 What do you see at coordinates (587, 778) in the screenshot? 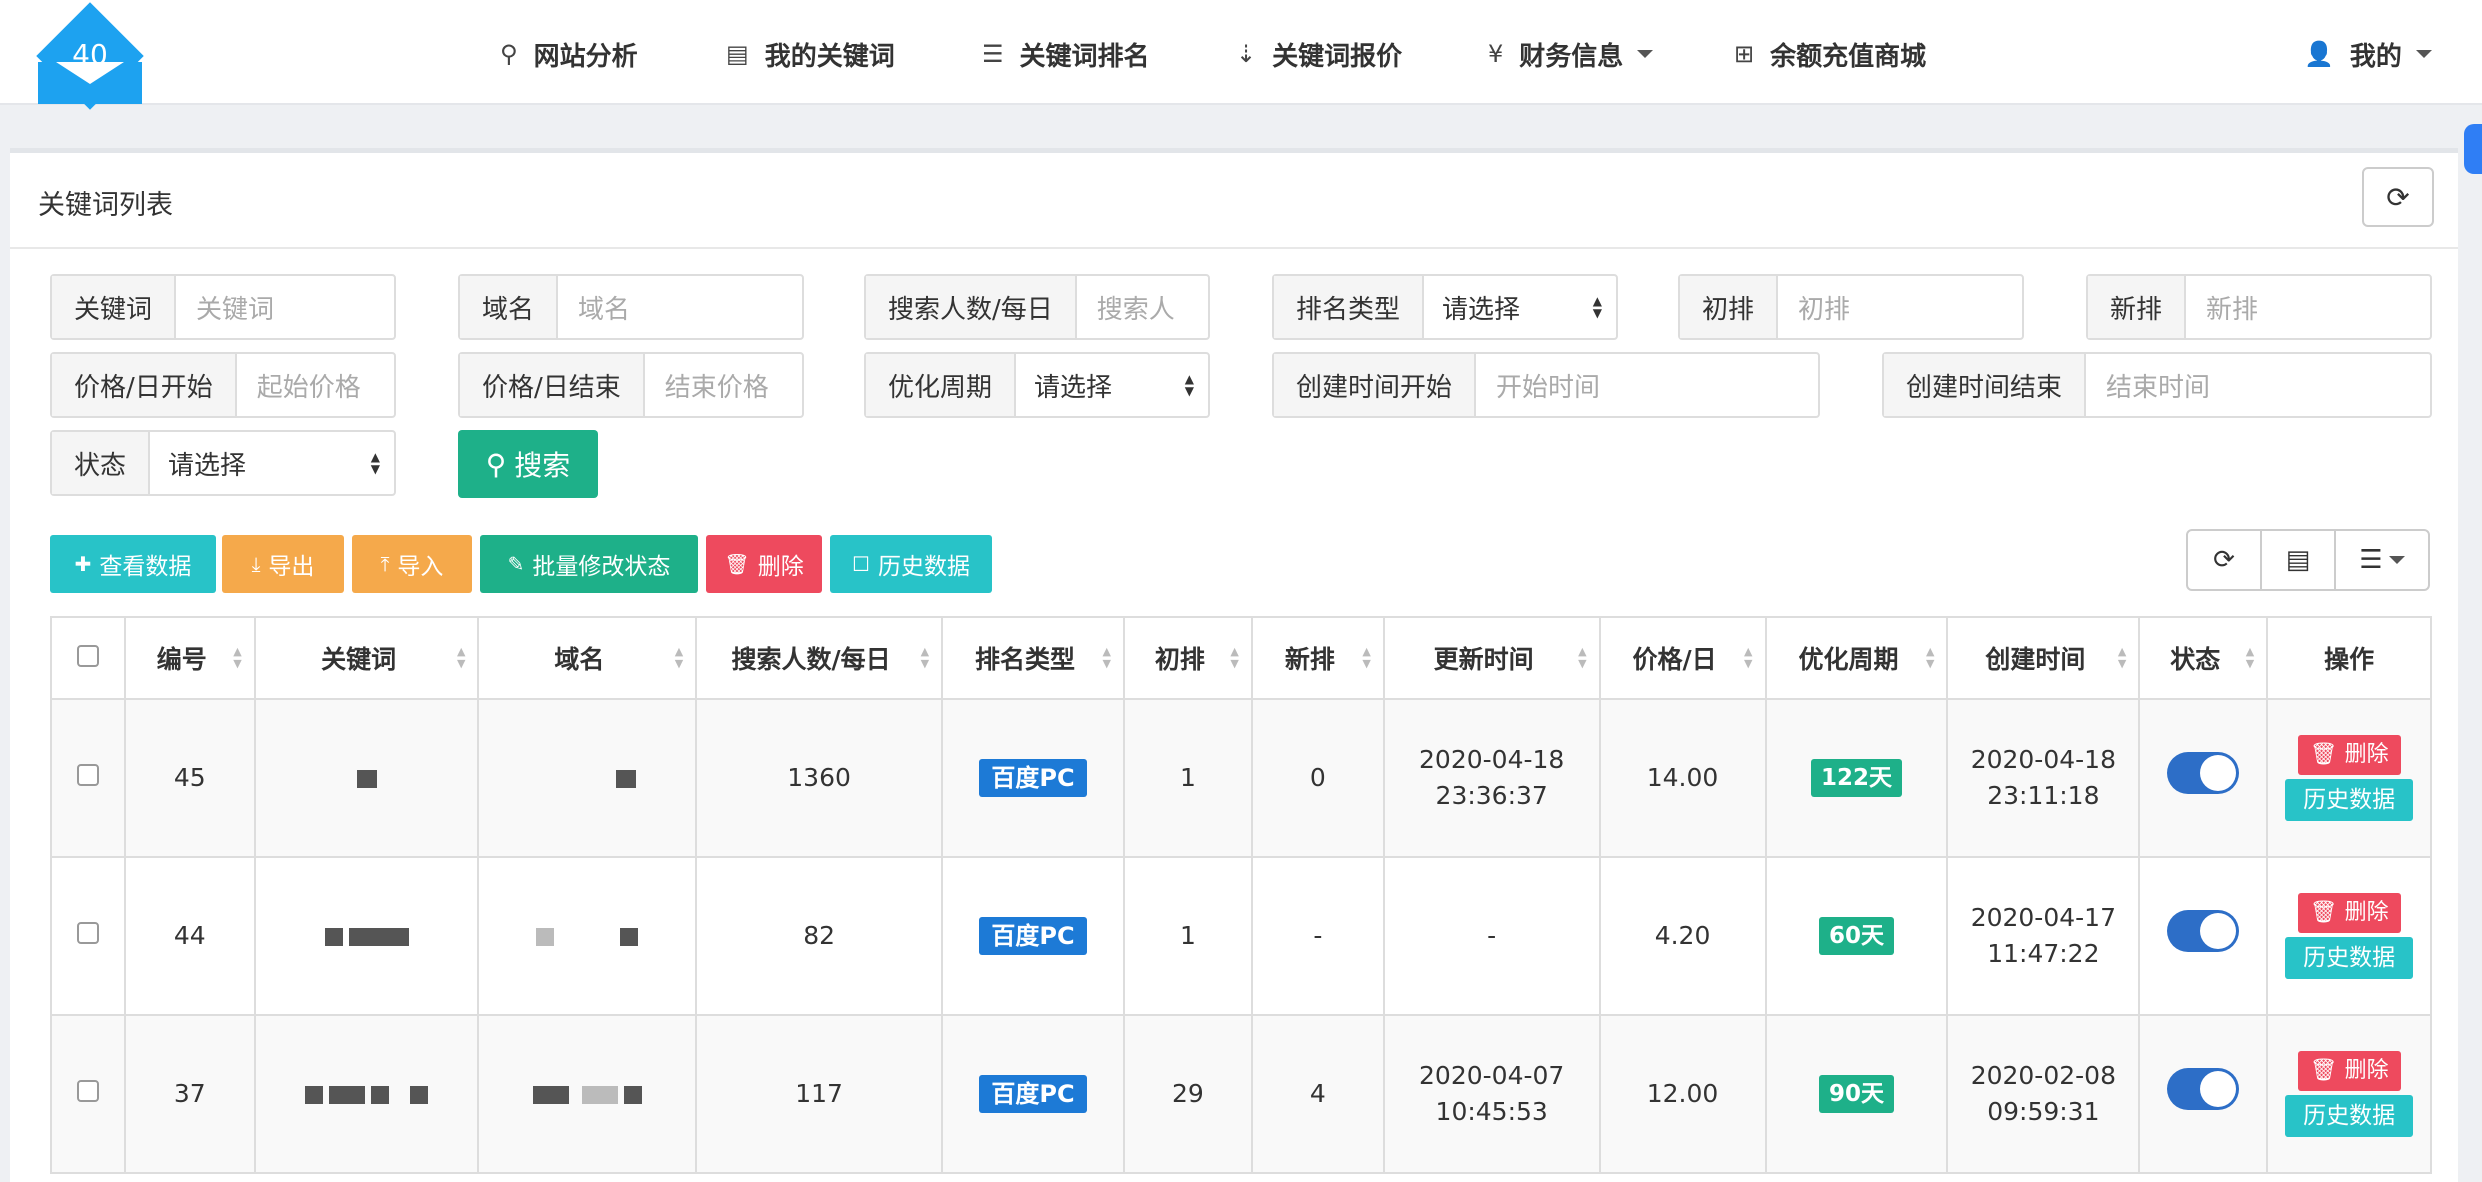
I see `cell-domain-redacted` at bounding box center [587, 778].